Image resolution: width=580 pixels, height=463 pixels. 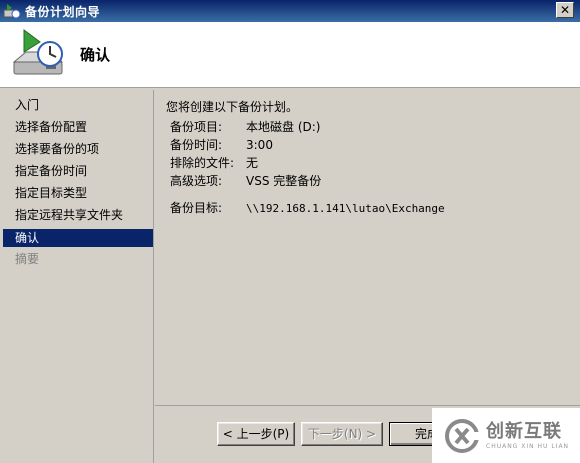 I want to click on step-destination-type: 指定目标类型, so click(x=78, y=193).